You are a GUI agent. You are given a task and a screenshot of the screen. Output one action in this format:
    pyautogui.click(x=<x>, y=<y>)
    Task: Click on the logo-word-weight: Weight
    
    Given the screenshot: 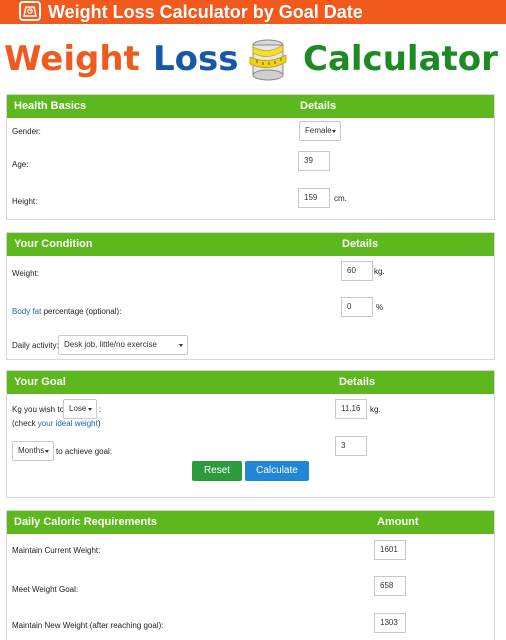 What is the action you would take?
    pyautogui.click(x=72, y=59)
    